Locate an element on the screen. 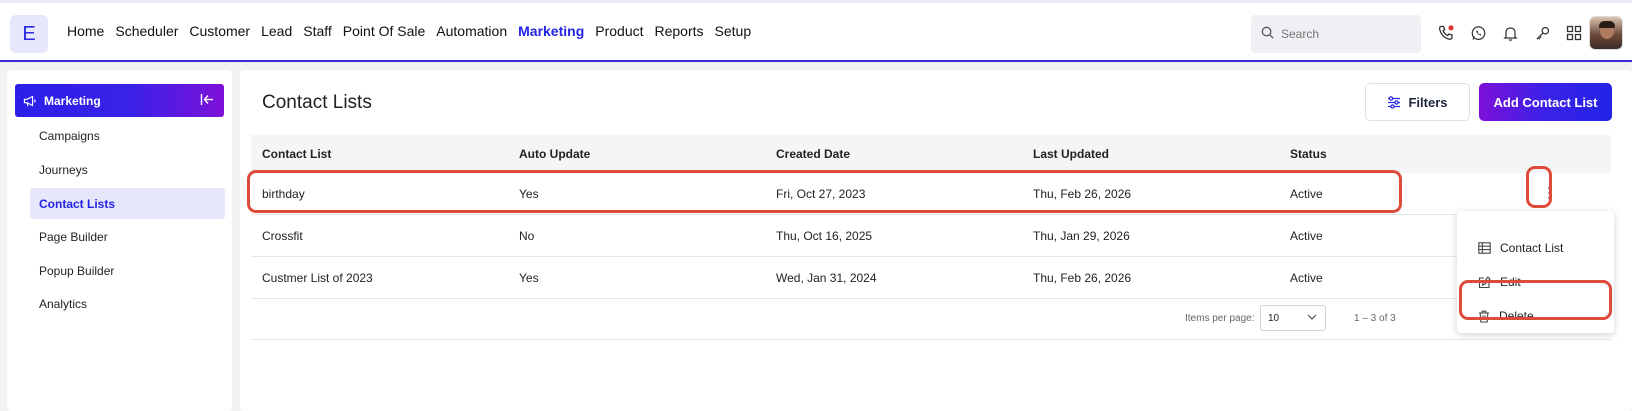 Image resolution: width=1632 pixels, height=411 pixels. filter-sliders-icon is located at coordinates (1394, 102).